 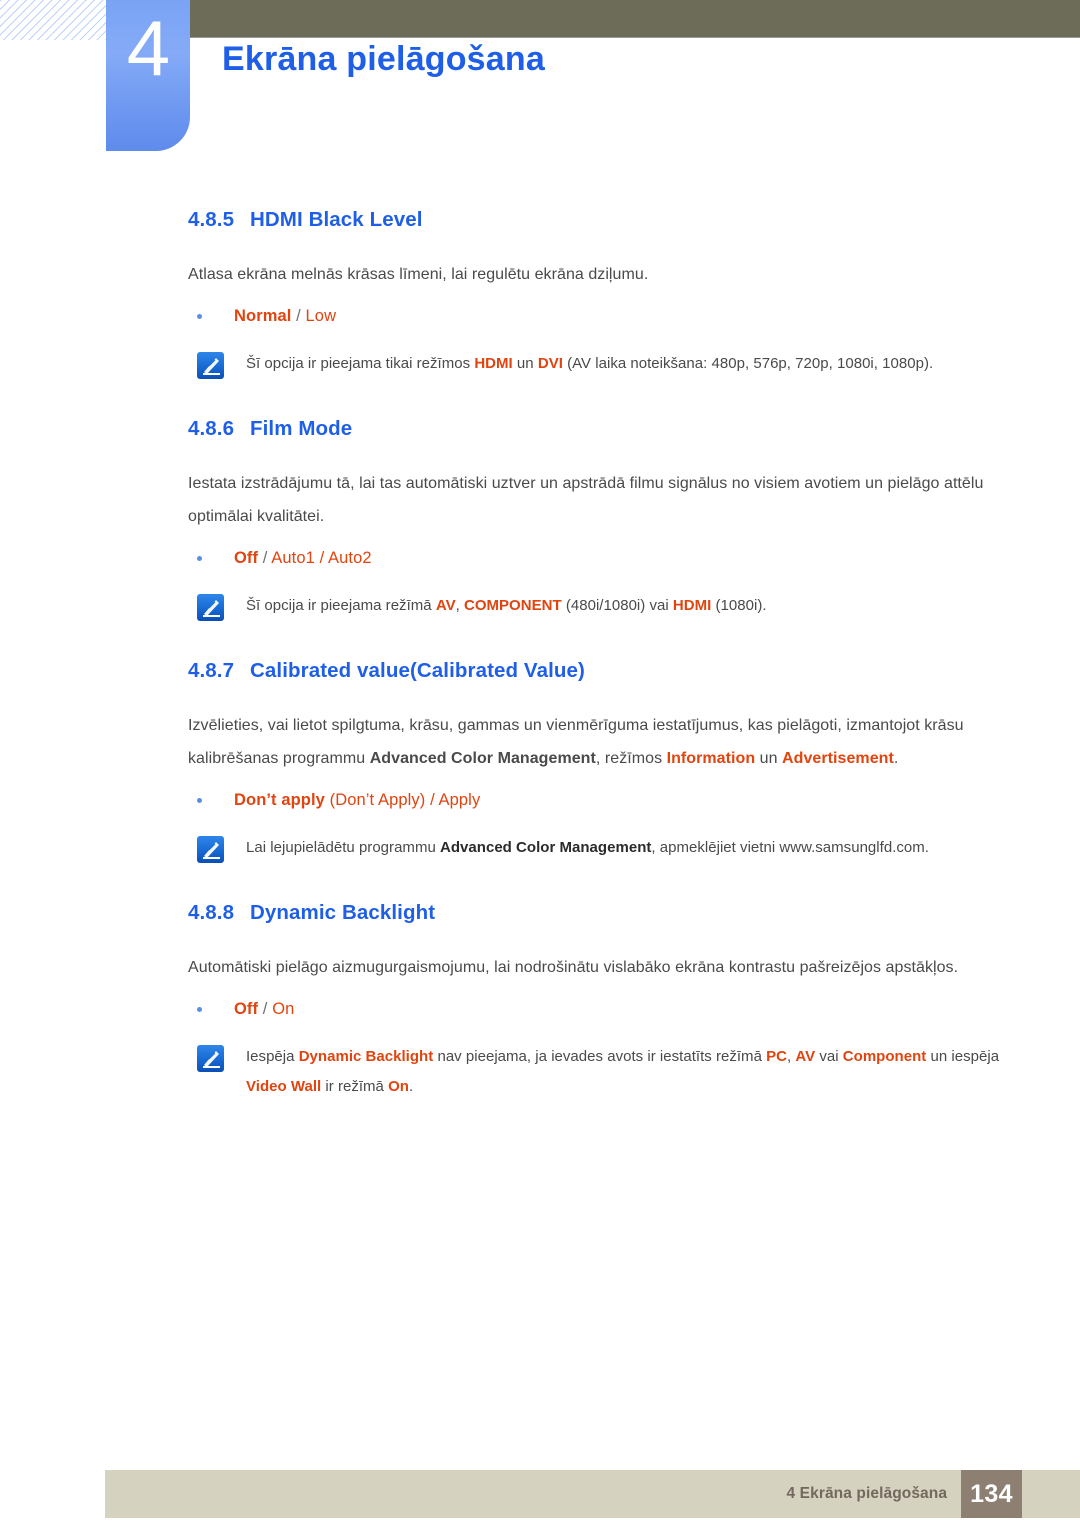 I want to click on page-number-badge: 134, so click(x=991, y=1494).